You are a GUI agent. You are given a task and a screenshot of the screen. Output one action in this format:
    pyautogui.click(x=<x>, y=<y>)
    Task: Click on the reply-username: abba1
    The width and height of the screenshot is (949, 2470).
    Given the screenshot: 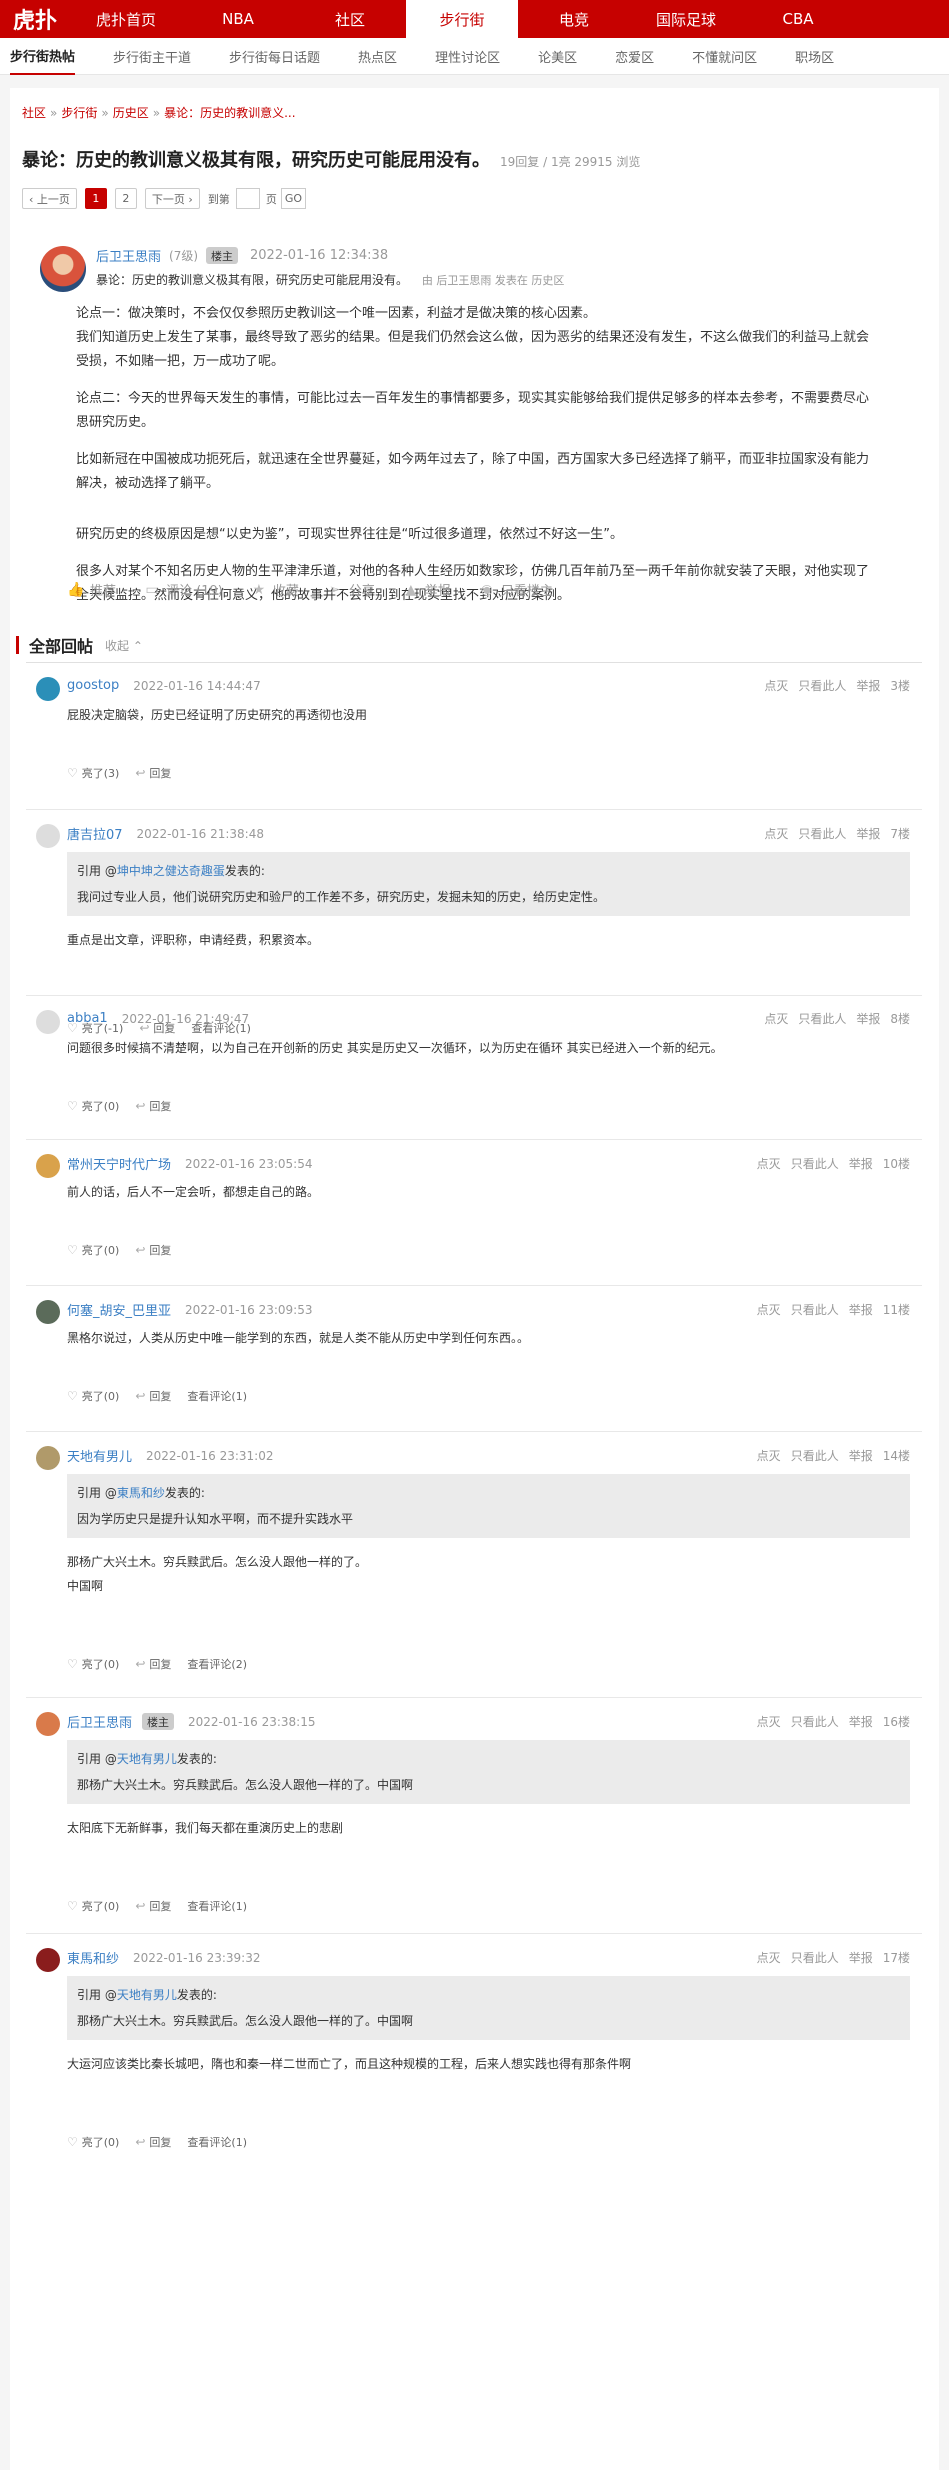 What is the action you would take?
    pyautogui.click(x=87, y=1018)
    